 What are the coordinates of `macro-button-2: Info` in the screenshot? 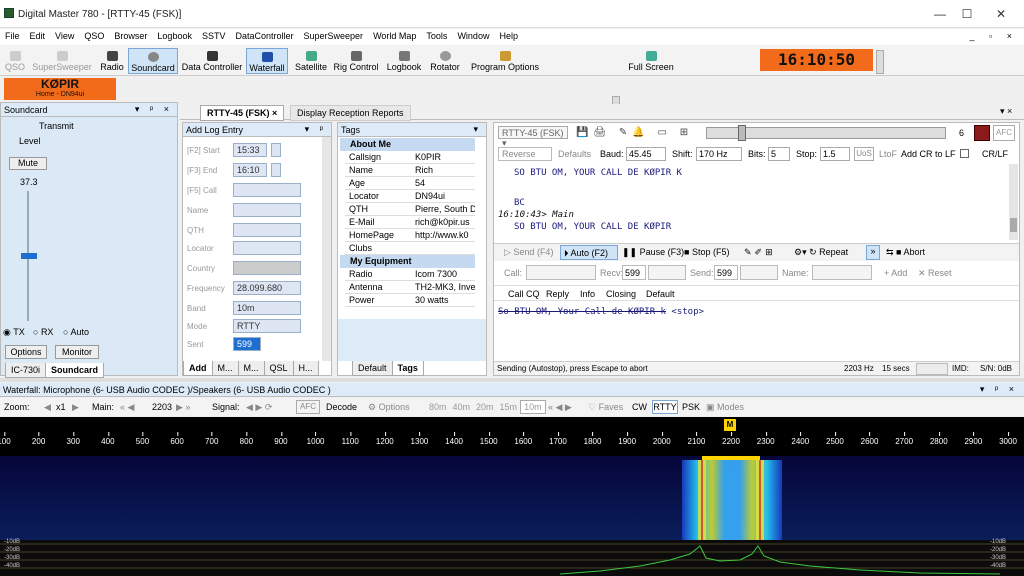 It's located at (587, 294).